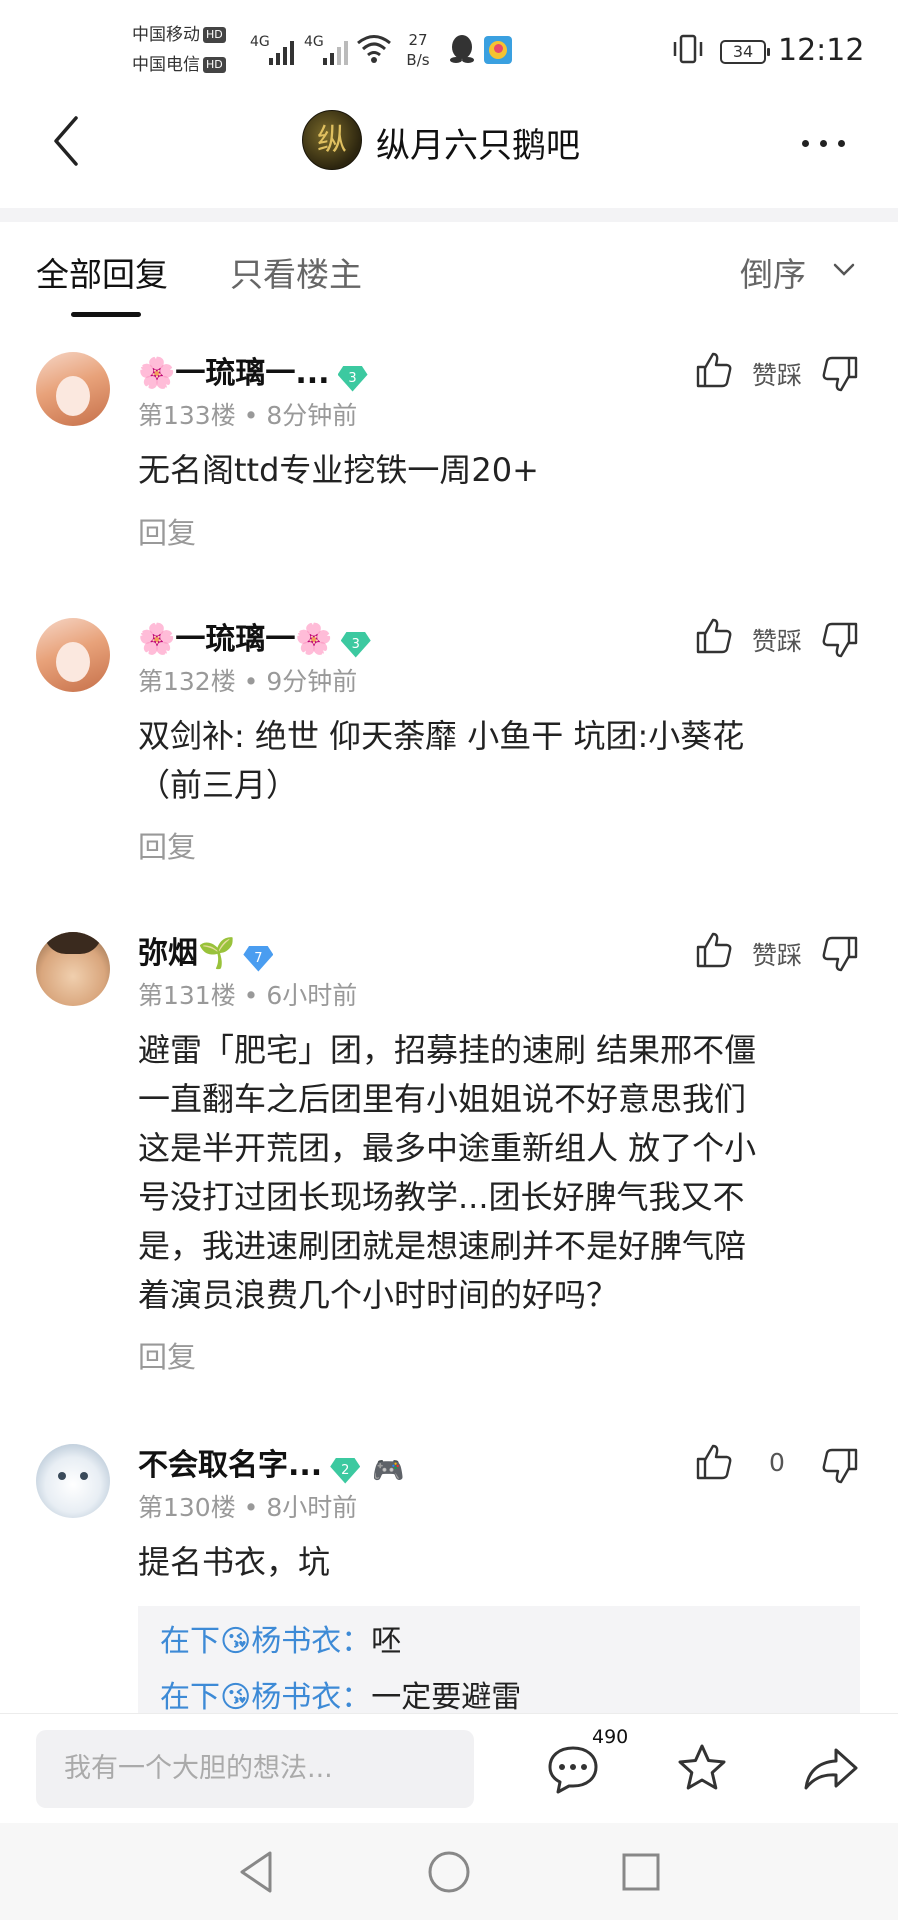 This screenshot has height=1920, width=898. I want to click on star-icon, so click(702, 1769).